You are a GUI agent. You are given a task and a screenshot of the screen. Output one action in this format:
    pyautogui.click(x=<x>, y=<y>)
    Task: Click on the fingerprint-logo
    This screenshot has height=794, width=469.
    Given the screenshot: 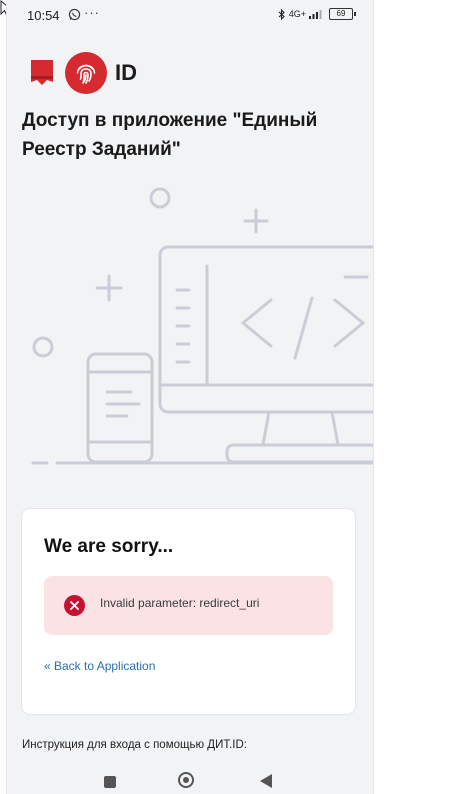 What is the action you would take?
    pyautogui.click(x=86, y=73)
    